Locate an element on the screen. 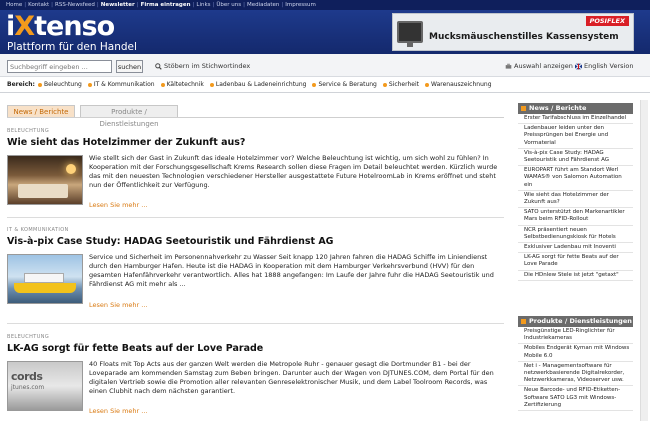  sidebar-produkte-header: Produkte / Dienstleistungen is located at coordinates (575, 321).